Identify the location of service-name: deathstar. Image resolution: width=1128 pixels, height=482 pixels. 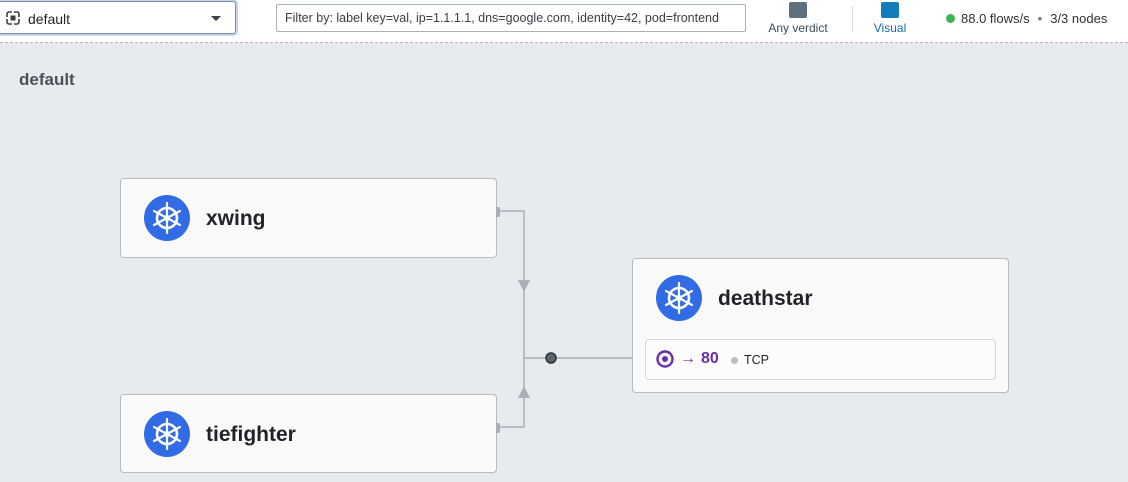
(765, 298).